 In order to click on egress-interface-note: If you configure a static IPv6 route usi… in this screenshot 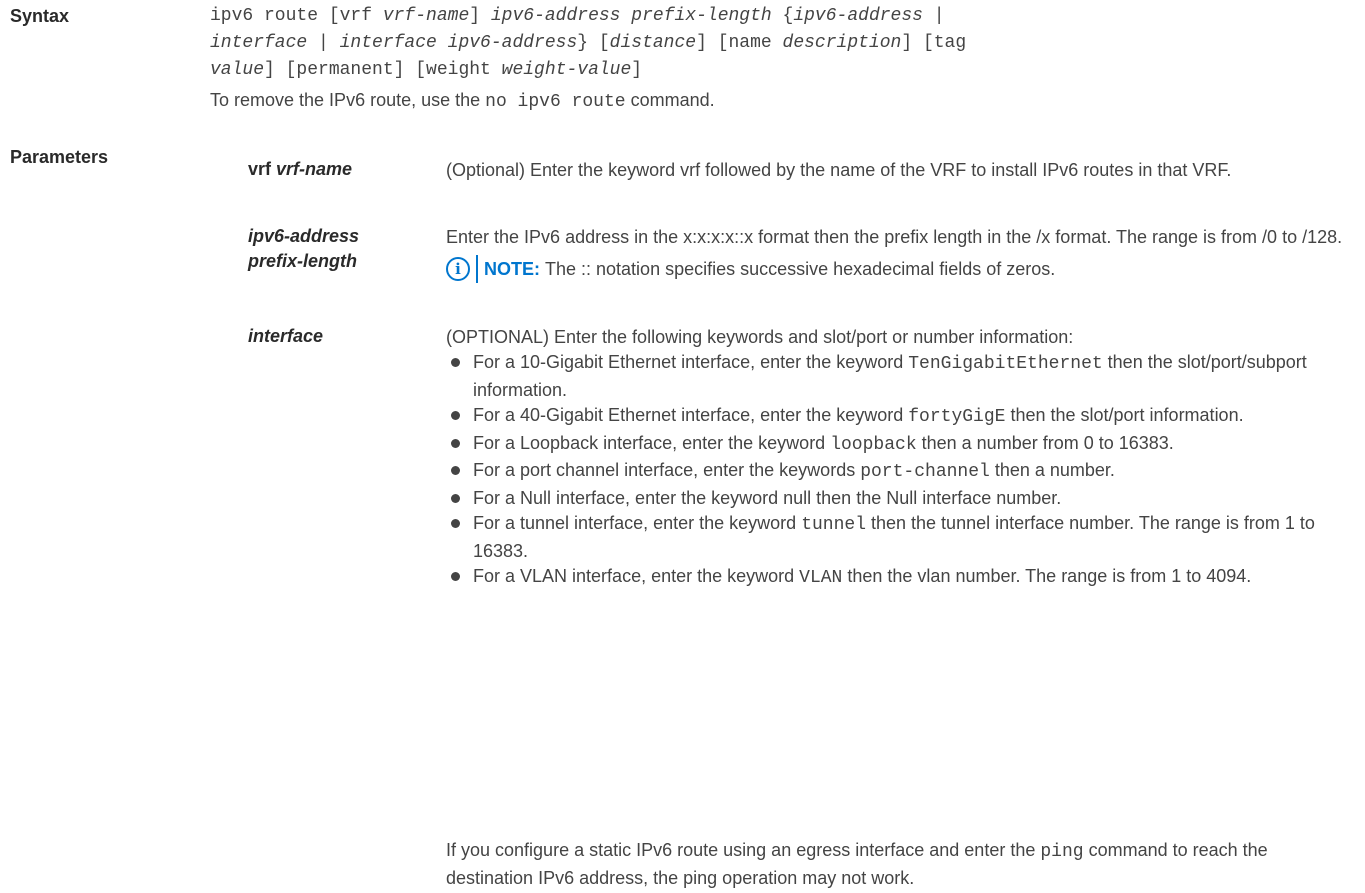, I will do `click(898, 864)`.